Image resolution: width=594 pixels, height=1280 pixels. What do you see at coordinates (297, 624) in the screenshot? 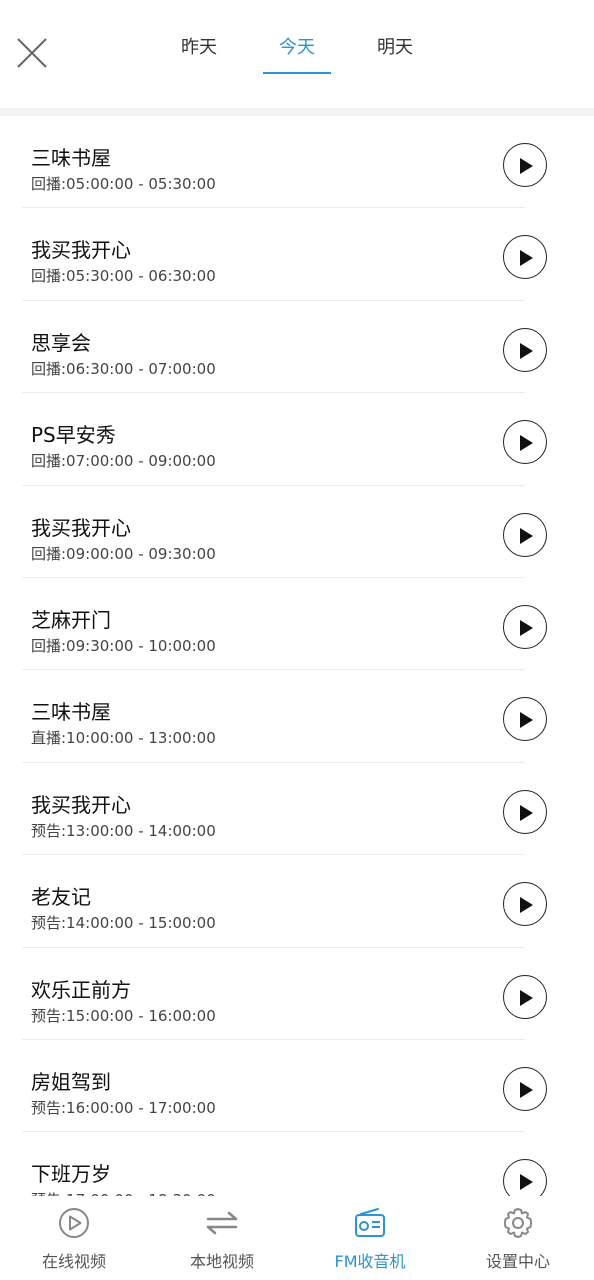
I see `list-item: 芝麻开门回播:09:30:00 - 10:00:00` at bounding box center [297, 624].